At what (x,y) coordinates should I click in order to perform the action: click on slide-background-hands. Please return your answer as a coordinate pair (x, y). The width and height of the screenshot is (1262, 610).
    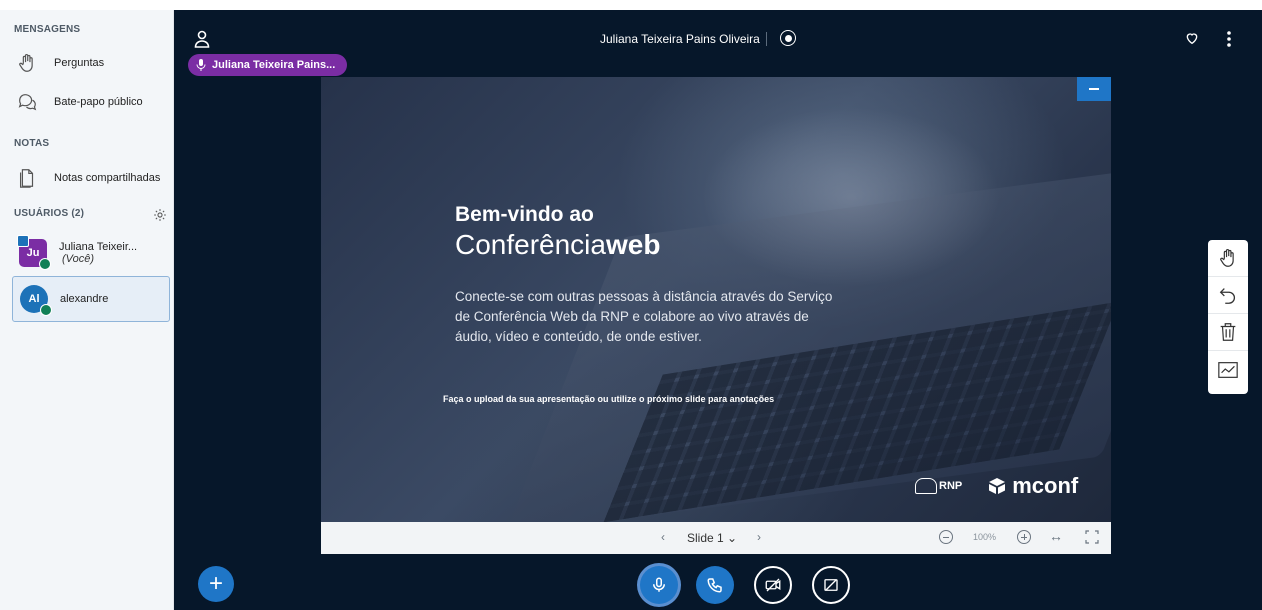
    Looking at the image, I should click on (851, 197).